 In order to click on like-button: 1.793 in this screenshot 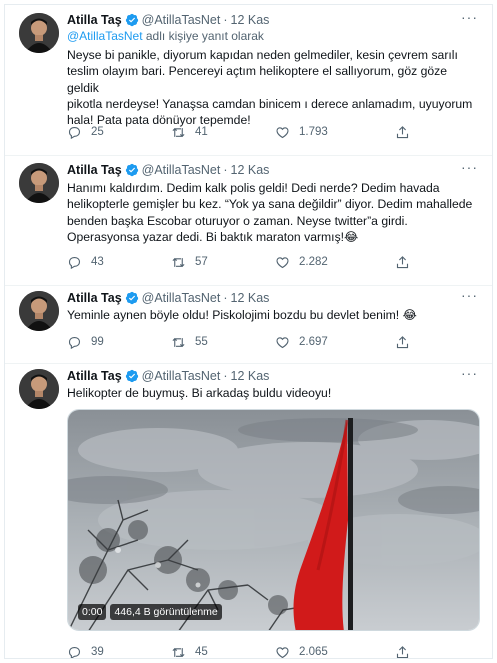, I will do `click(301, 132)`.